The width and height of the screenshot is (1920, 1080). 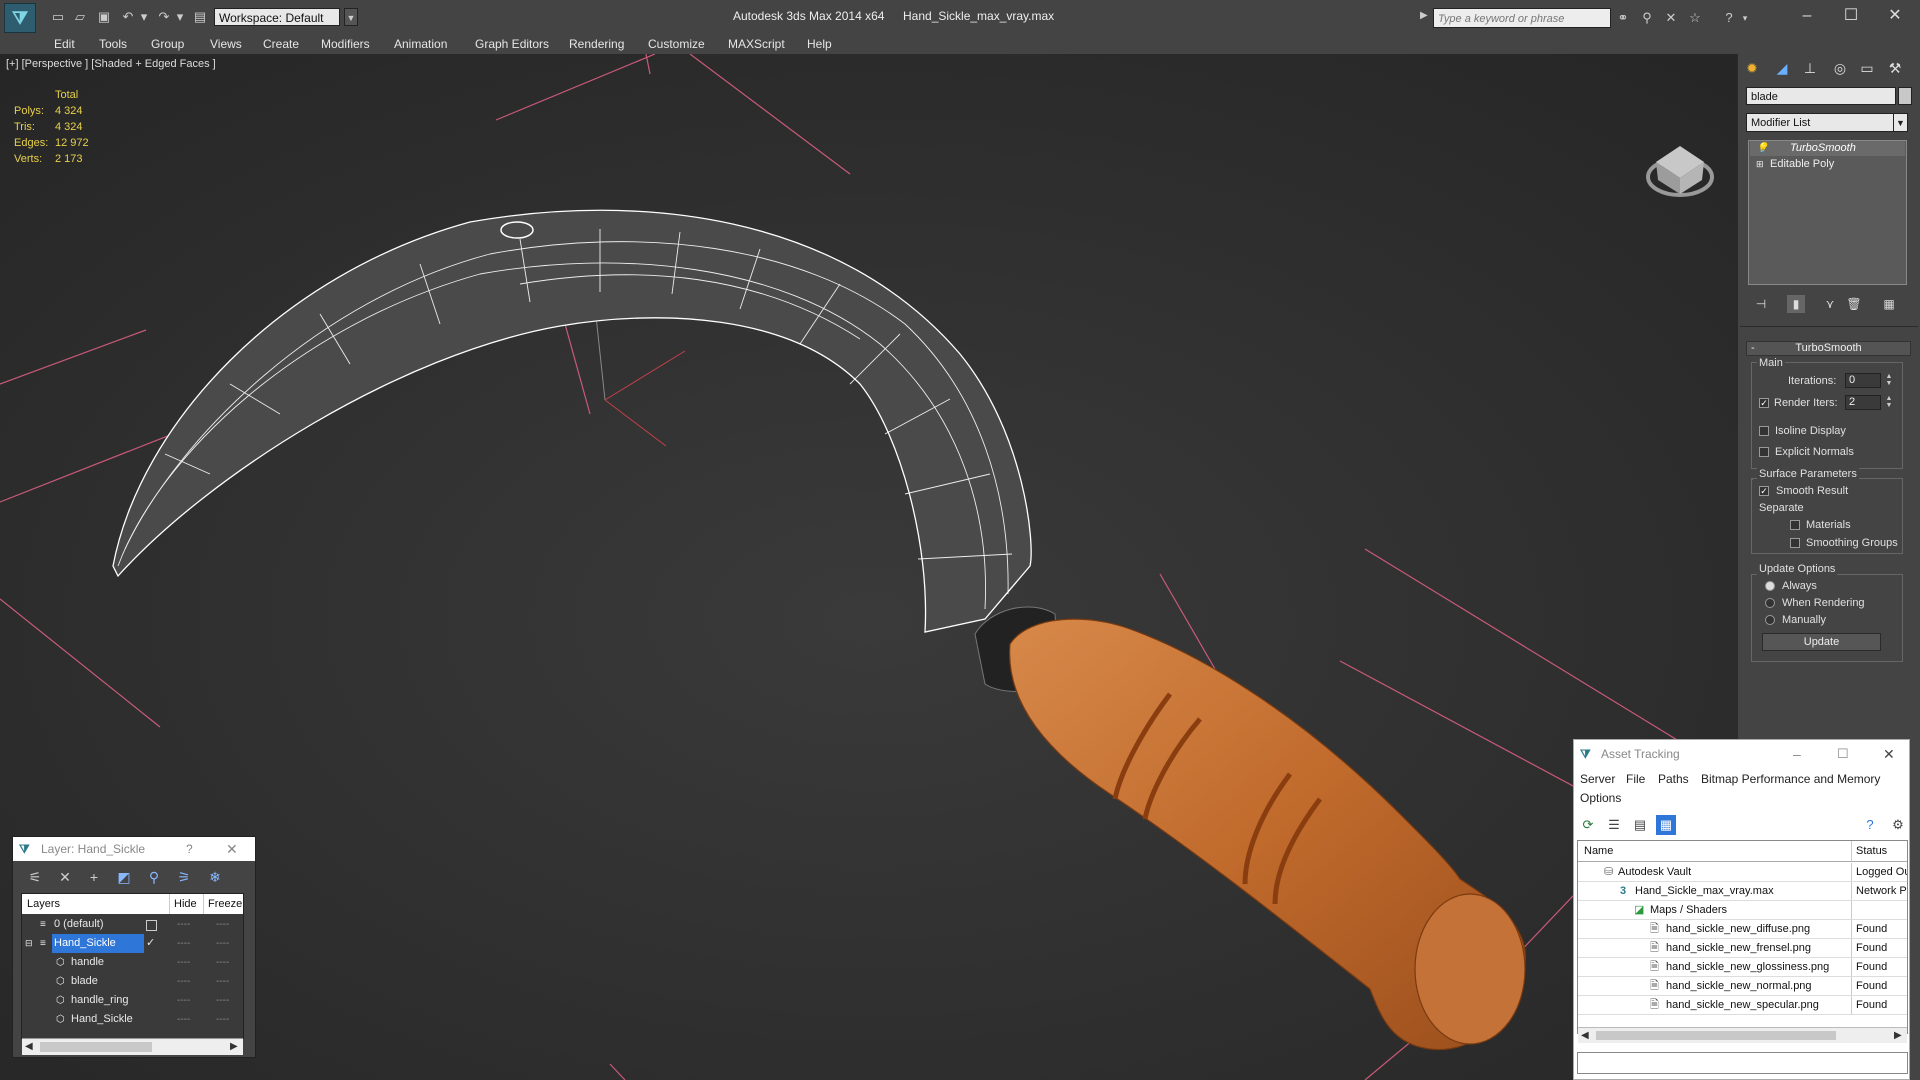 I want to click on asset-tracking-titlebar: ⧩ Asset Tracking – ☐ ✕, so click(x=1741, y=754).